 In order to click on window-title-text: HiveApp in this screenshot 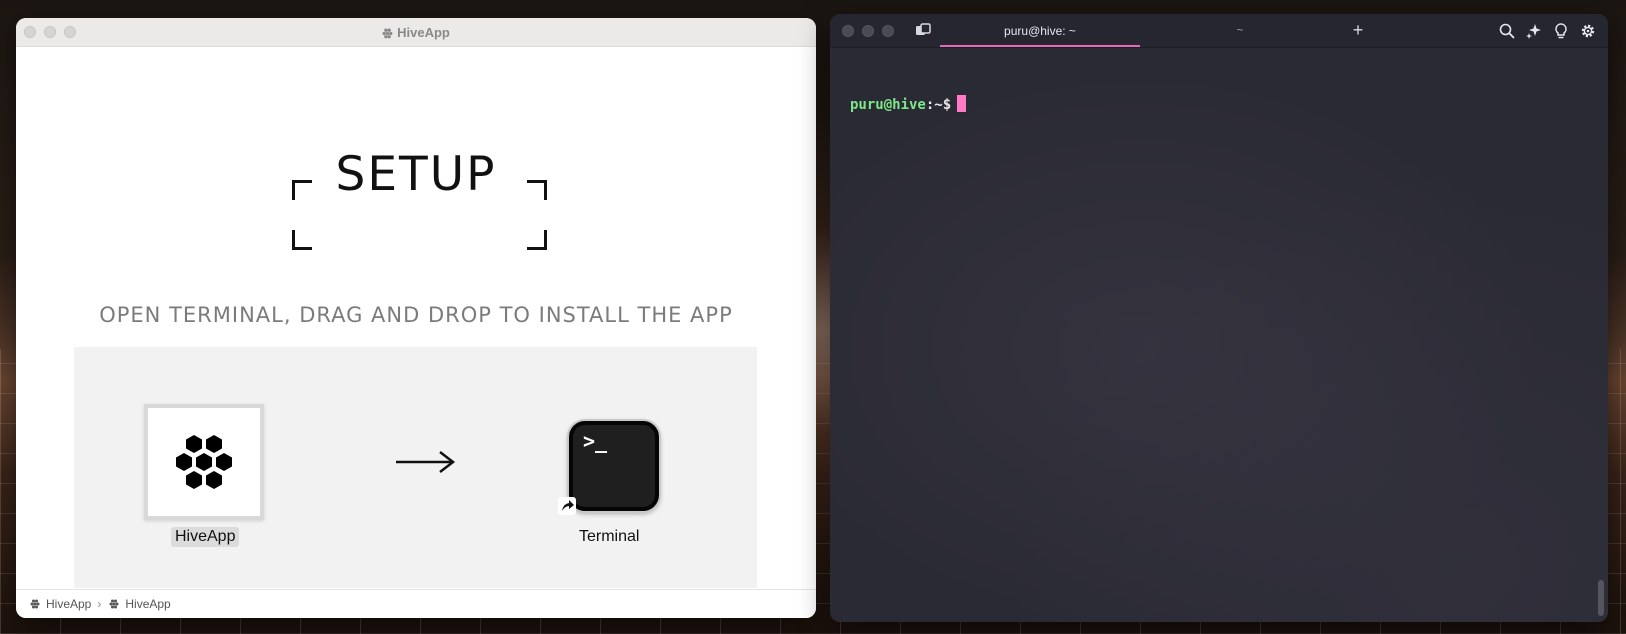, I will do `click(423, 32)`.